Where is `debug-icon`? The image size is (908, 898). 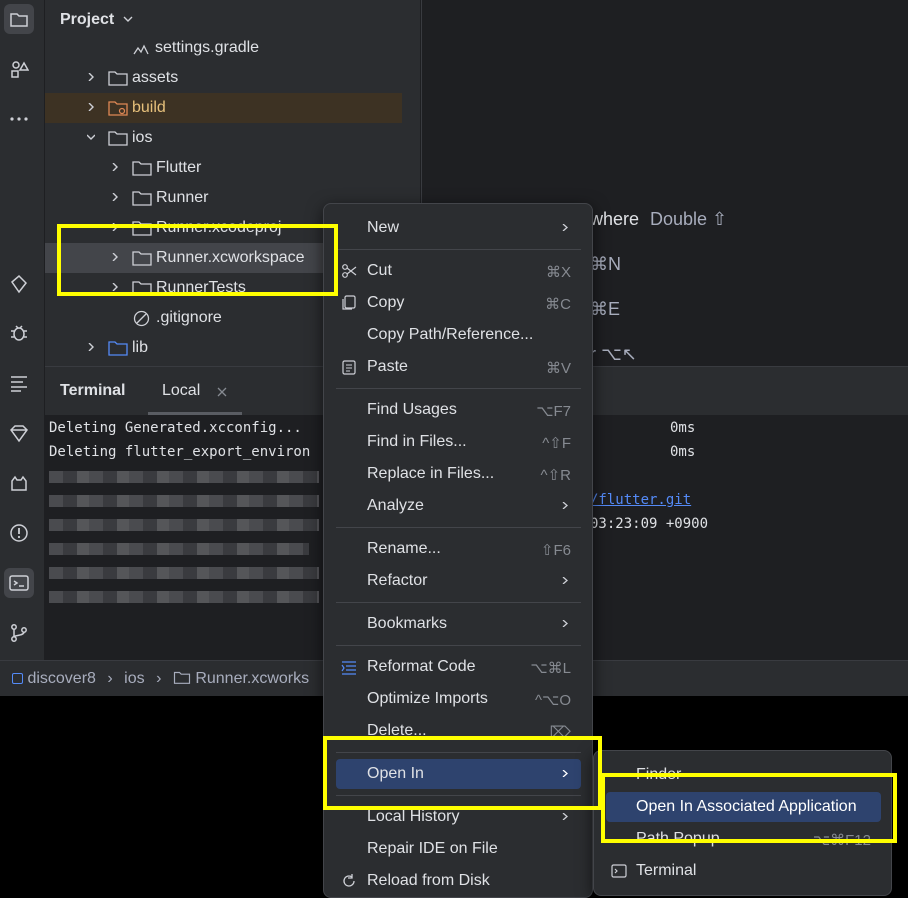 debug-icon is located at coordinates (19, 333).